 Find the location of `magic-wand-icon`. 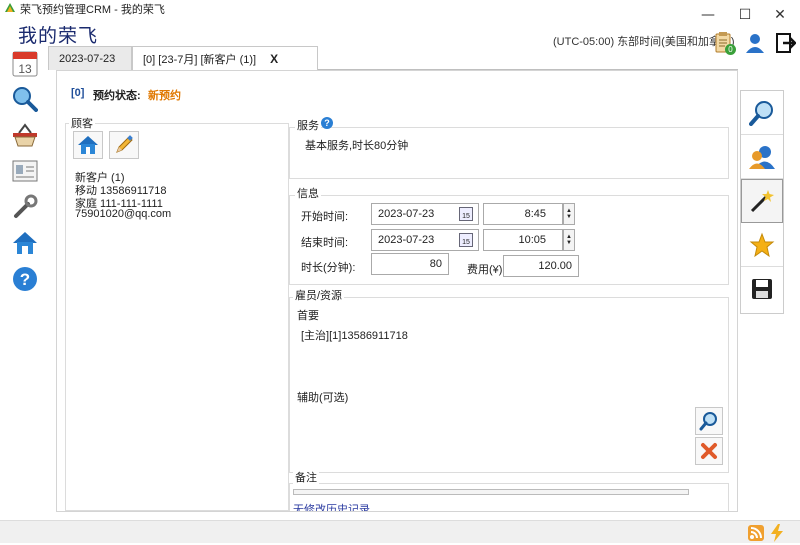

magic-wand-icon is located at coordinates (762, 201).